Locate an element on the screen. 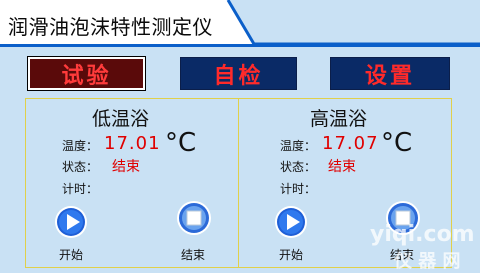 This screenshot has height=273, width=480. high-temp-unit: °C is located at coordinates (397, 143).